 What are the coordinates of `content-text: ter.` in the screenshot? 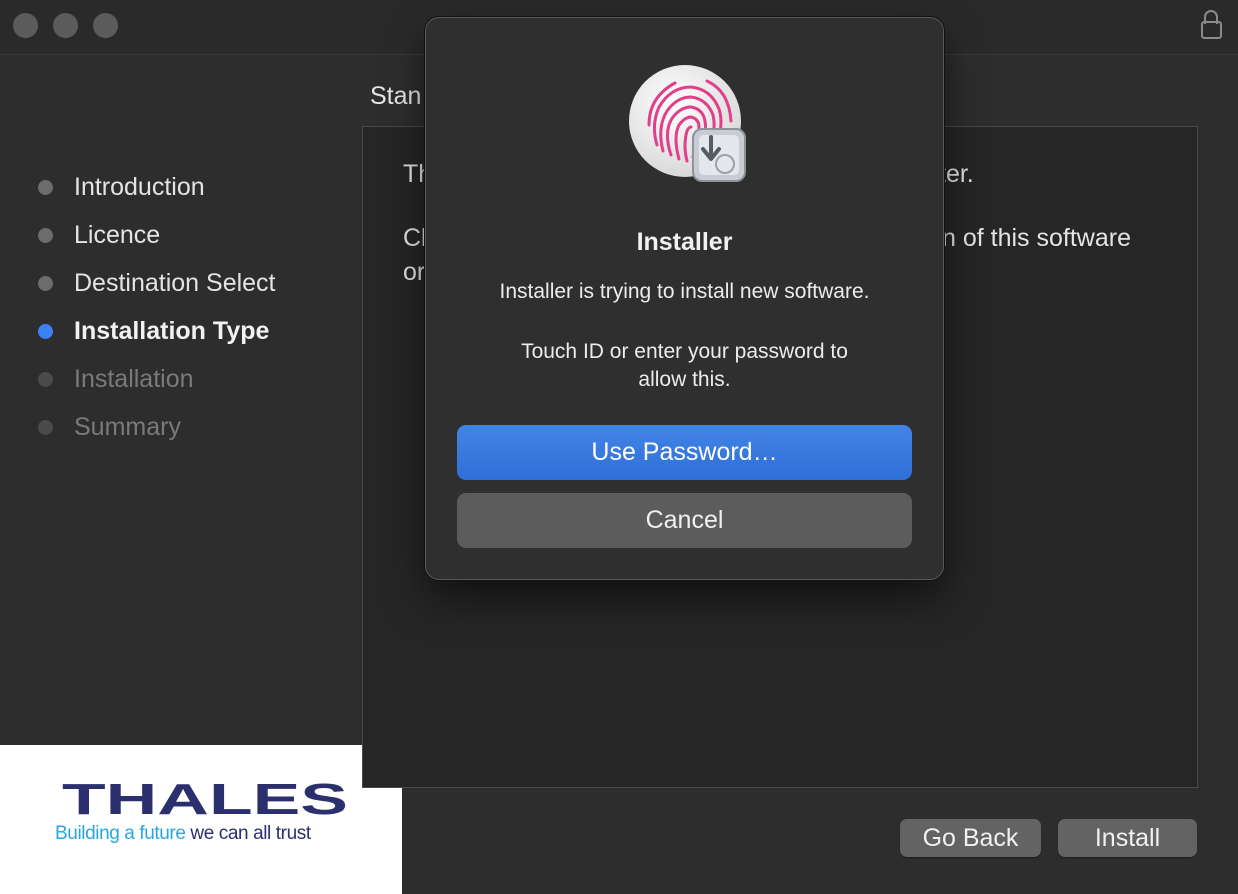 It's located at (956, 174).